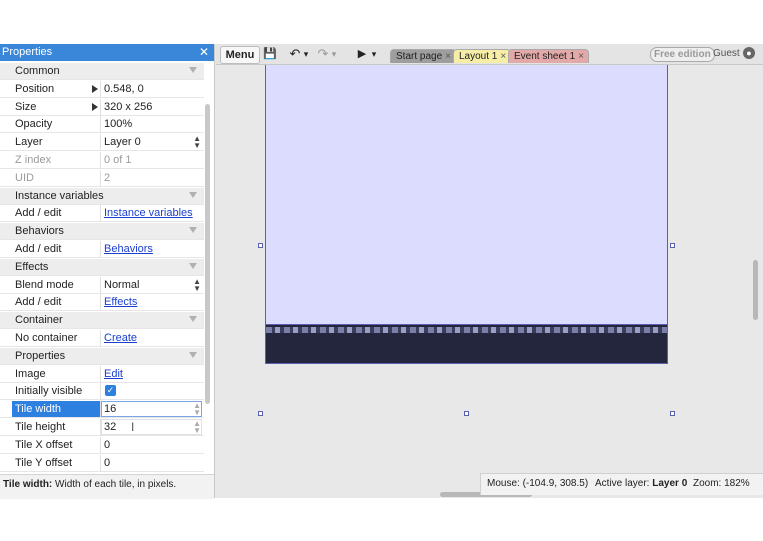 The height and width of the screenshot is (541, 763). I want to click on property-row-tile-width: Tile width 16 ▲ ▼, so click(102, 409).